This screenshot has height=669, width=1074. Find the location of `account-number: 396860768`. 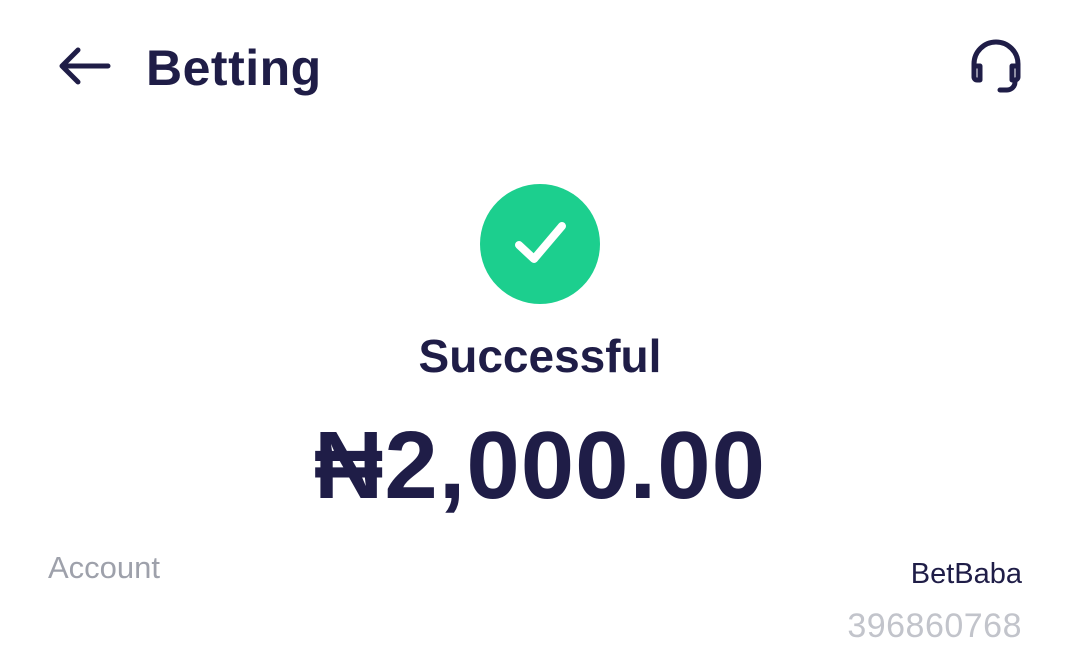

account-number: 396860768 is located at coordinates (934, 626).